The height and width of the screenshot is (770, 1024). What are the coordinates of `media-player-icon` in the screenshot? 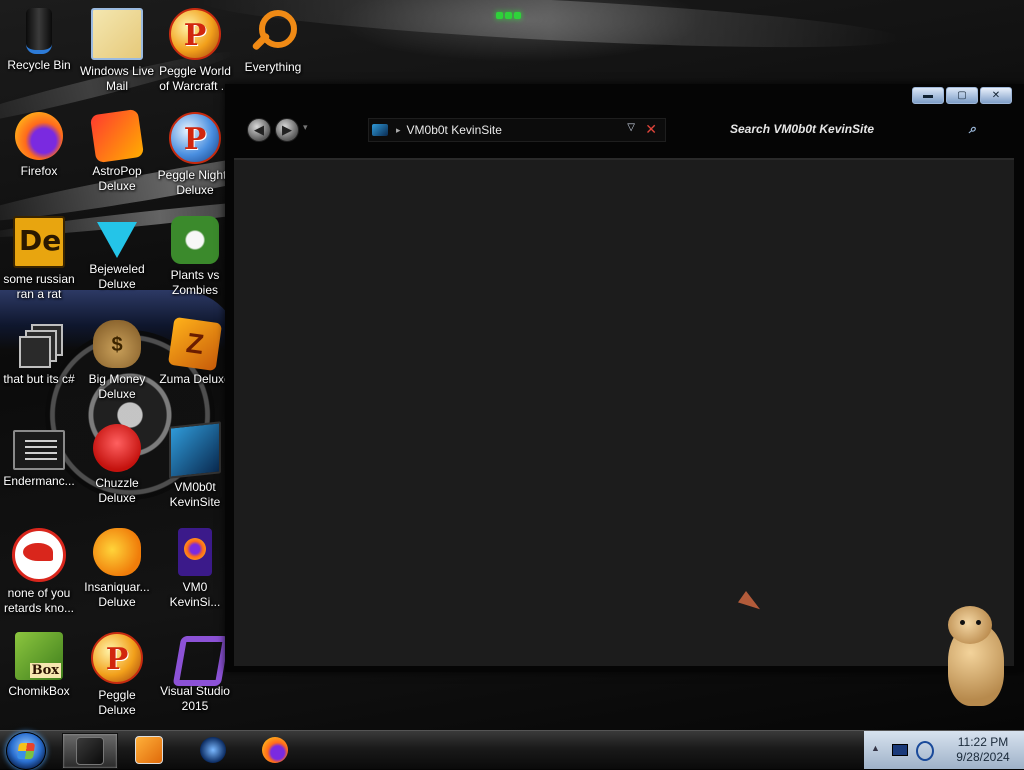 It's located at (149, 750).